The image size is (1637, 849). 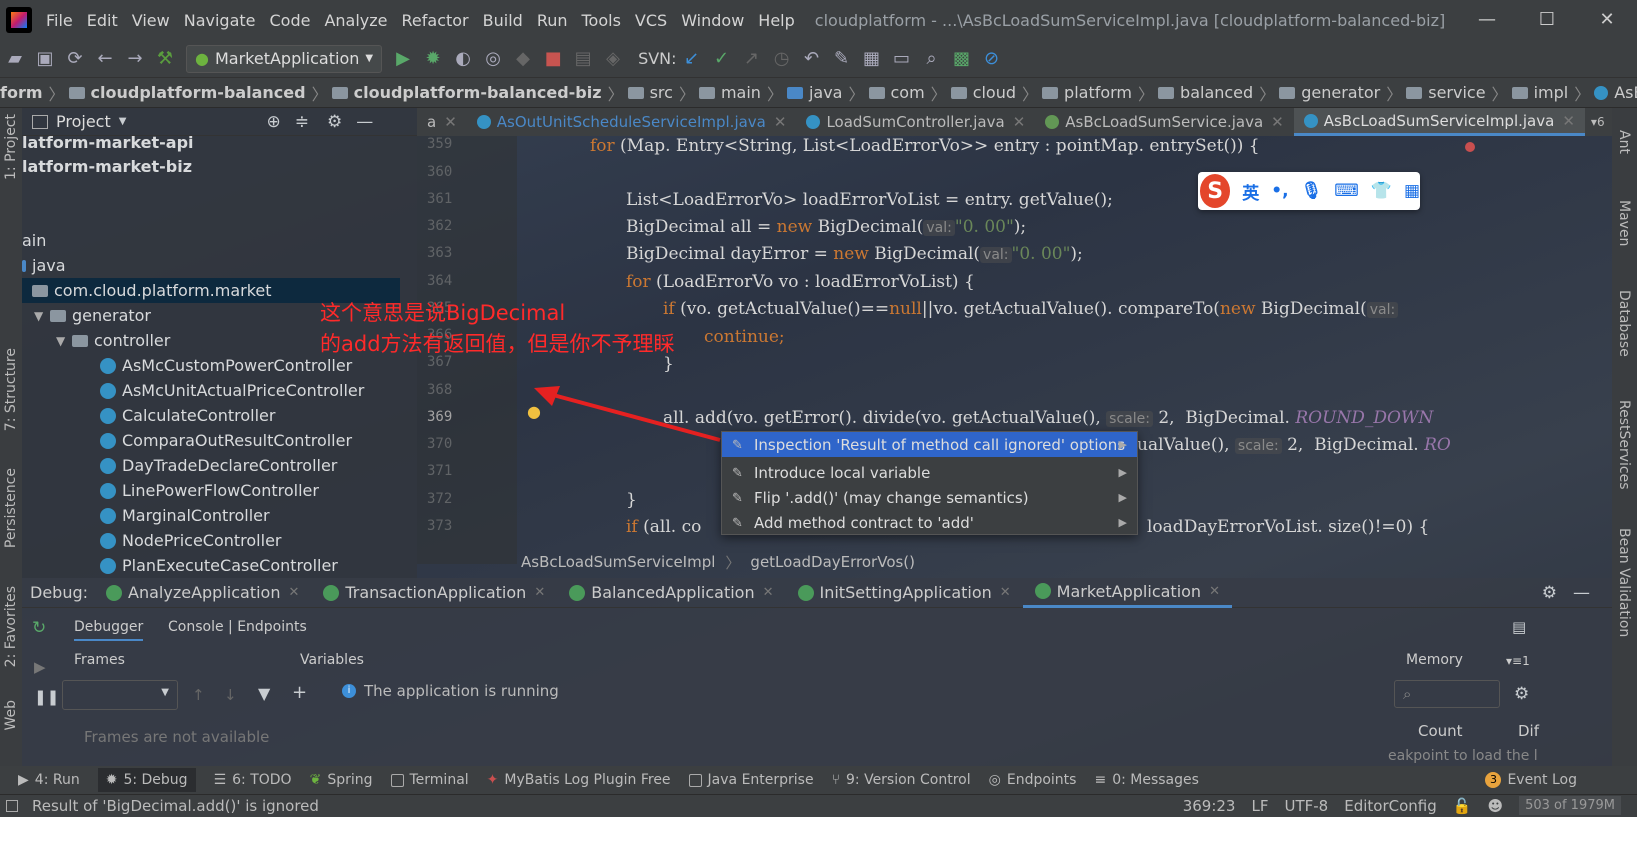 What do you see at coordinates (579, 780) in the screenshot?
I see `tool-mybatis-log: ✦ MyBatis Log Plugin Free` at bounding box center [579, 780].